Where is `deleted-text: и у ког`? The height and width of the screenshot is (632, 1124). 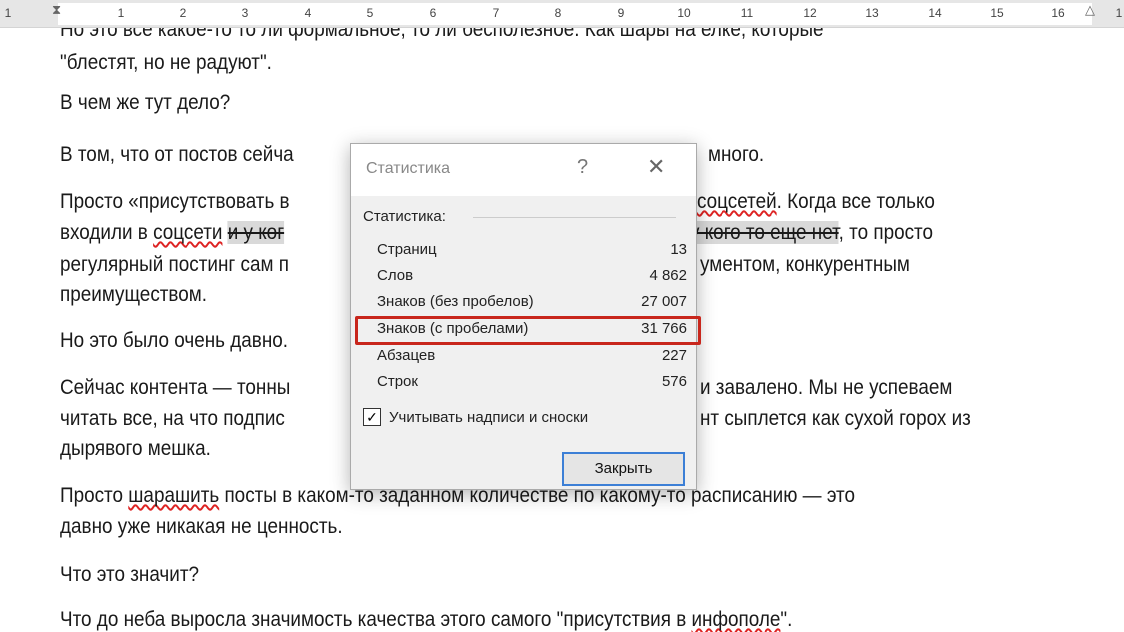
deleted-text: и у ког is located at coordinates (256, 232).